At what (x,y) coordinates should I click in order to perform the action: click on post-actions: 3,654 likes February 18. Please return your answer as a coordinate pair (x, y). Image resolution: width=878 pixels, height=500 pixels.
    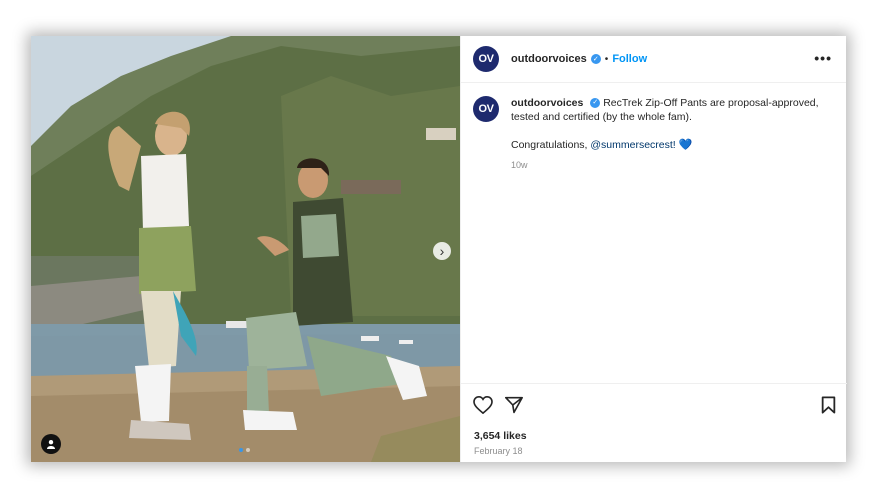
    Looking at the image, I should click on (654, 422).